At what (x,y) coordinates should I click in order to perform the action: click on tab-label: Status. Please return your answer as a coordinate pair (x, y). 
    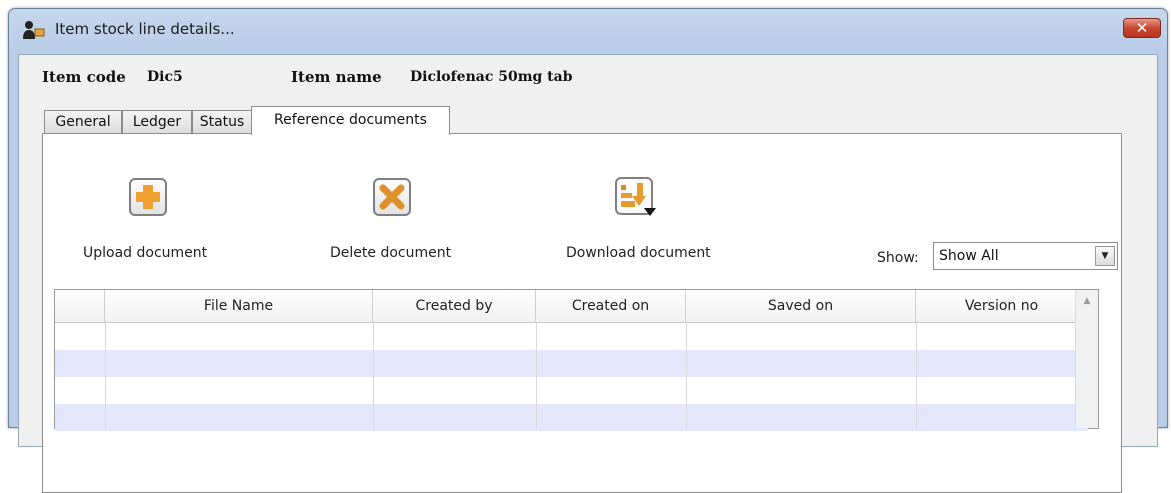
    Looking at the image, I should click on (222, 122).